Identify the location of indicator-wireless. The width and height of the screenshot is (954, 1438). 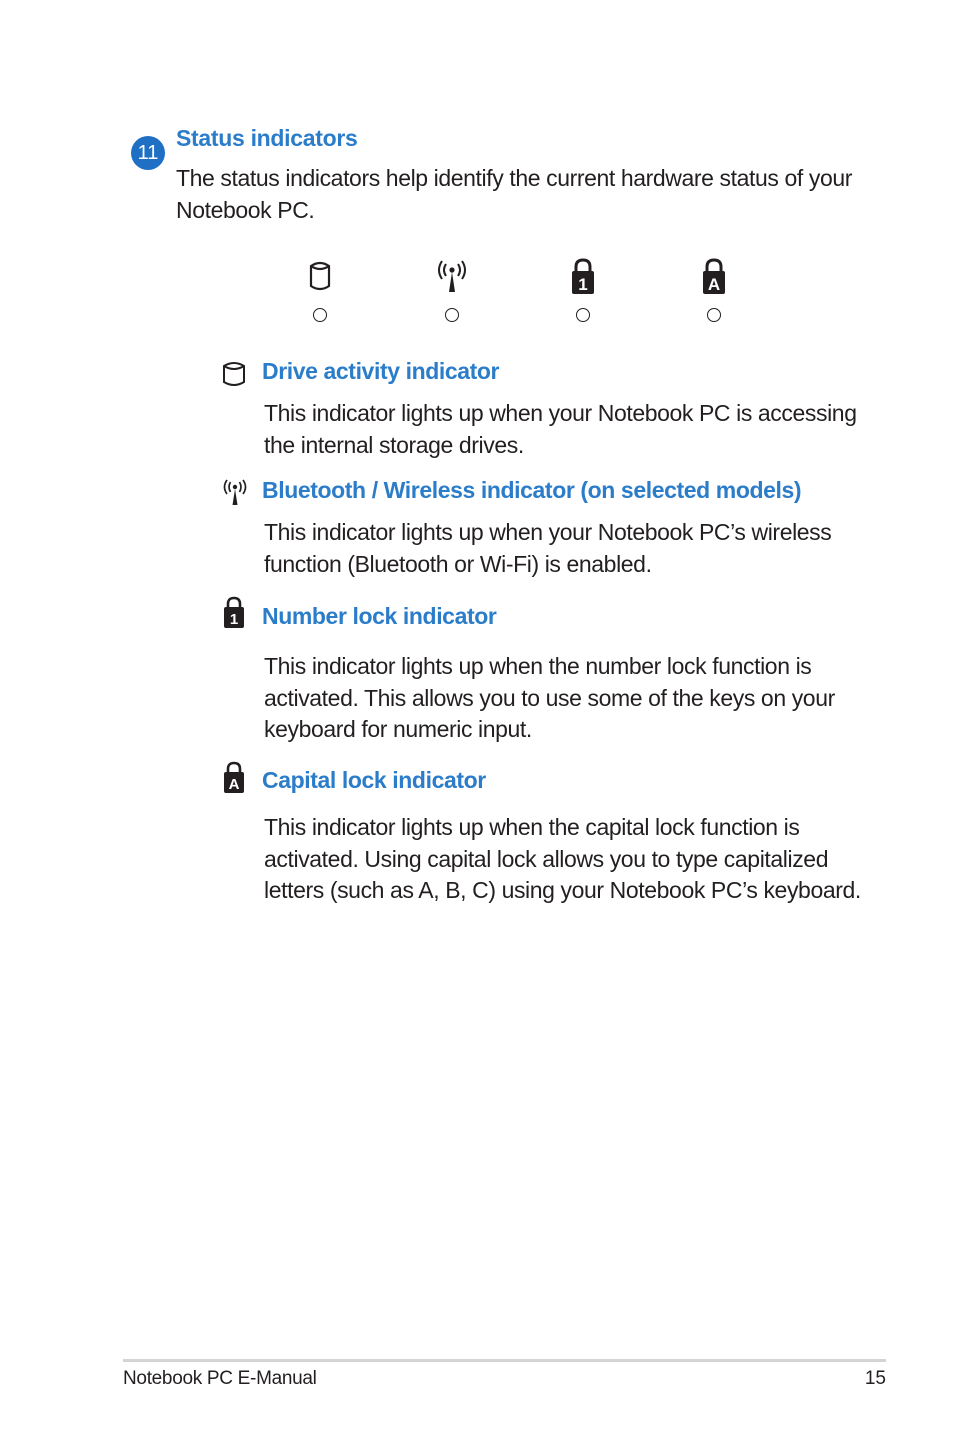
(452, 290).